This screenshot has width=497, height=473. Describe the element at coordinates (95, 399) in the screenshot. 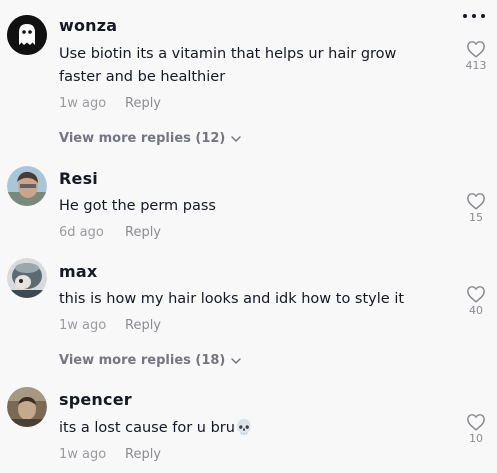

I see `comment-username: spencer` at that location.